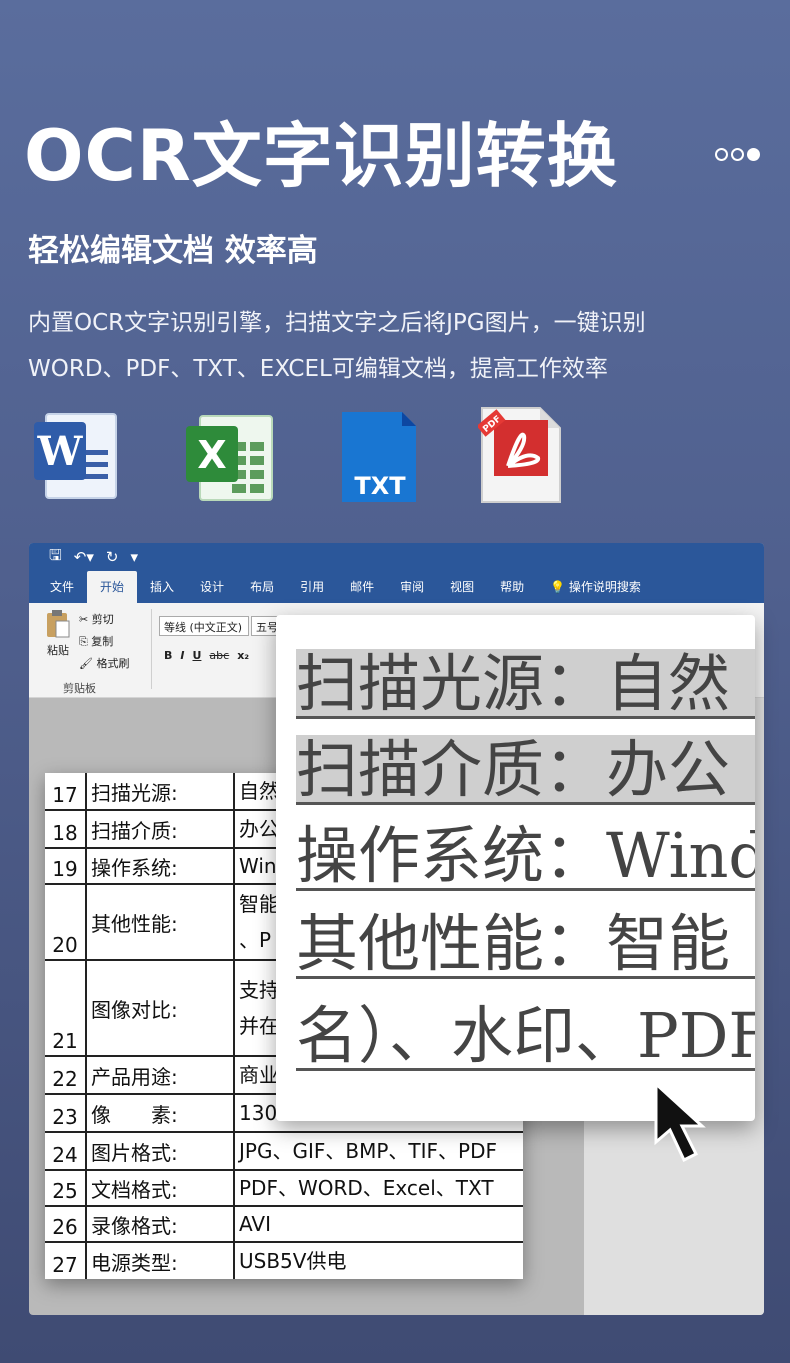  I want to click on ribbon-tabs: 文件 开始 插入 设计 布局 引用 邮件 审阅 视图 帮助 💡 操作说明搜索, so click(396, 587).